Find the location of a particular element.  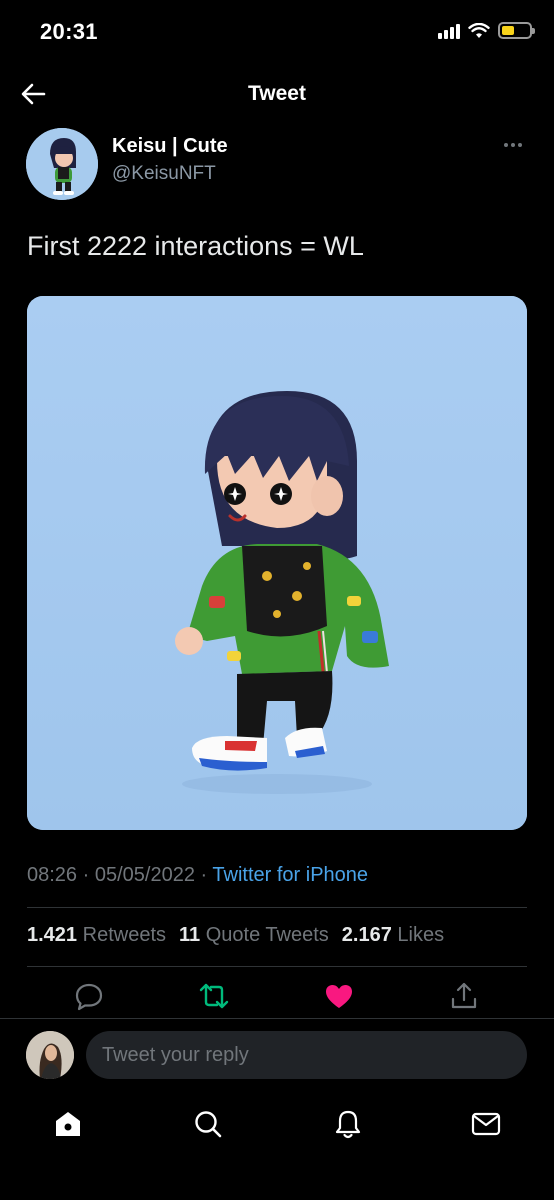

user-avatar-image is located at coordinates (50, 1055).